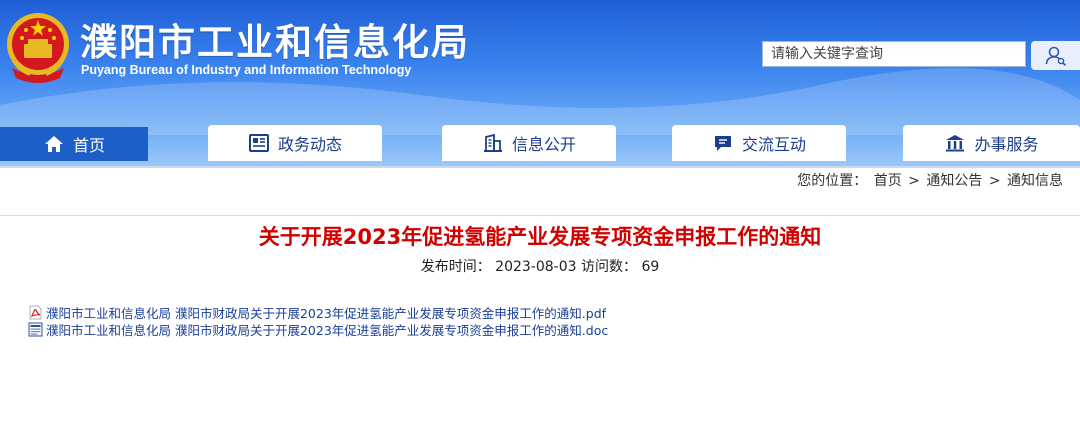 The width and height of the screenshot is (1080, 435). I want to click on nav-tab-interaction: 交流互动, so click(759, 143).